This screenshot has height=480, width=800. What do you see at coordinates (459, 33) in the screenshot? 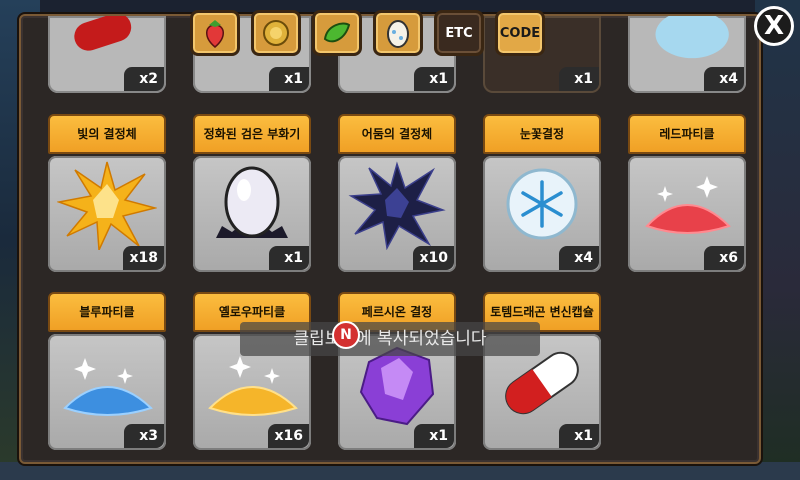
I see `tab-etc: ETC` at bounding box center [459, 33].